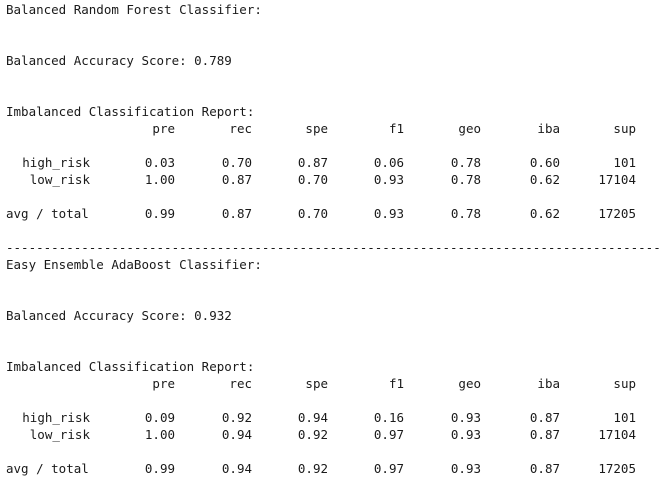 This screenshot has width=659, height=495. Describe the element at coordinates (544, 179) in the screenshot. I see `table-cell: 0.62` at that location.